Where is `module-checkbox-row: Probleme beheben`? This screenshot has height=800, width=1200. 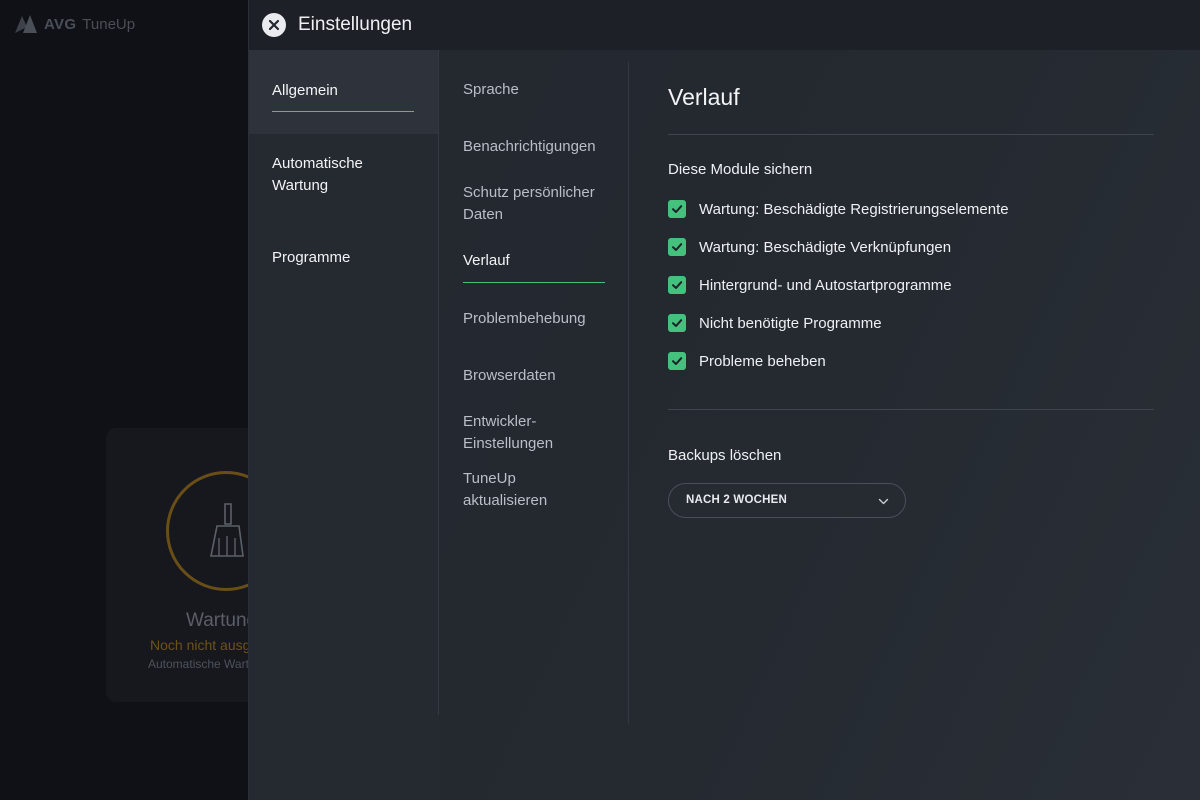 module-checkbox-row: Probleme beheben is located at coordinates (747, 361).